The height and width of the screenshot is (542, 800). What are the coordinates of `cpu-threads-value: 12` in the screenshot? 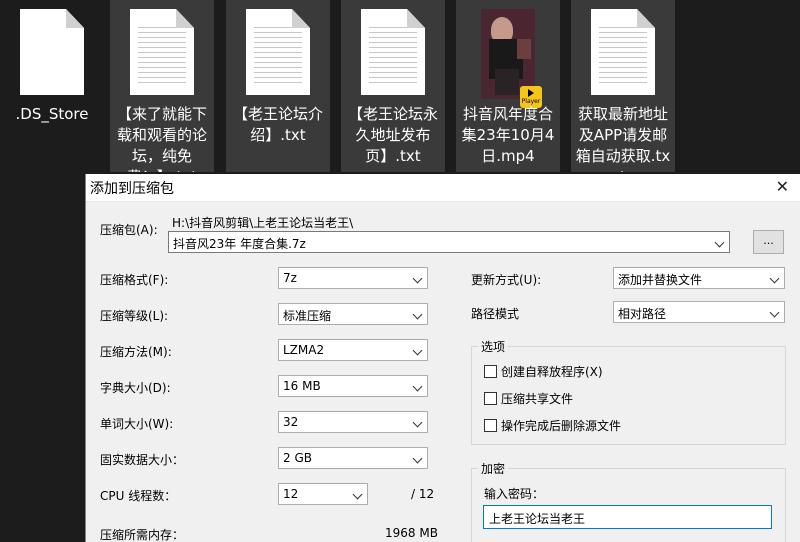 It's located at (291, 494).